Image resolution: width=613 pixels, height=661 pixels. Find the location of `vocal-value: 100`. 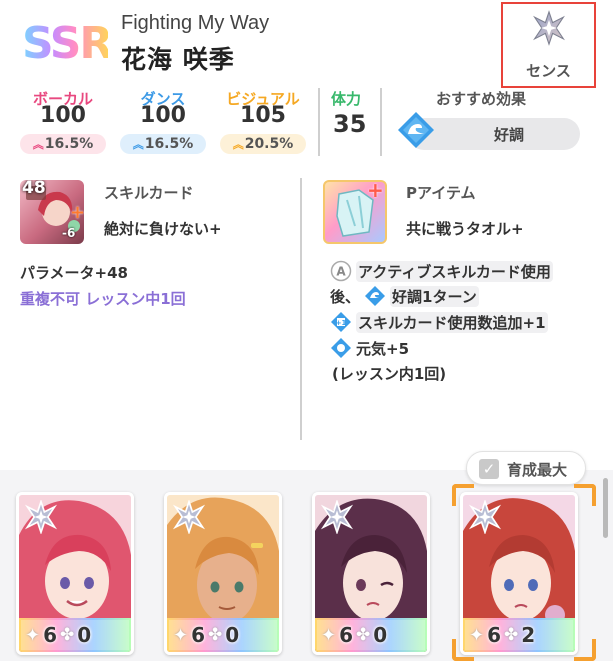

vocal-value: 100 is located at coordinates (63, 115).